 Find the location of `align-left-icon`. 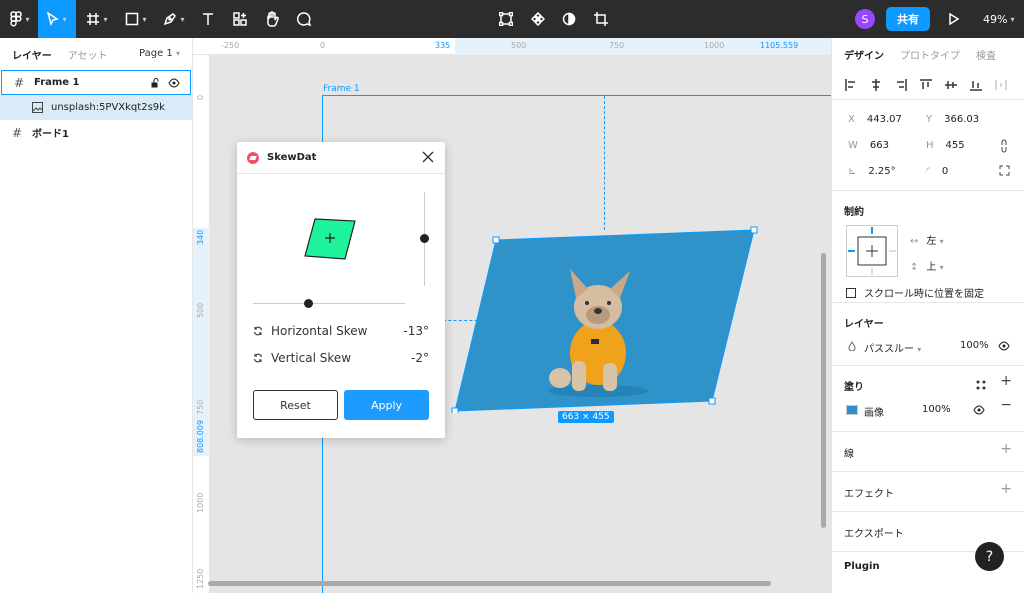

align-left-icon is located at coordinates (851, 84).